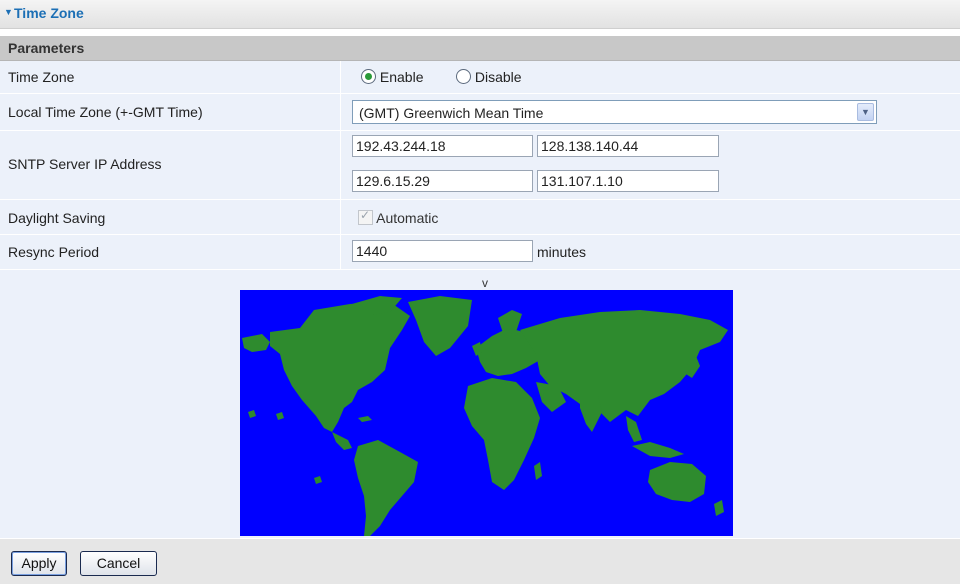 The width and height of the screenshot is (964, 584). I want to click on sntp-server-1-input, so click(442, 146).